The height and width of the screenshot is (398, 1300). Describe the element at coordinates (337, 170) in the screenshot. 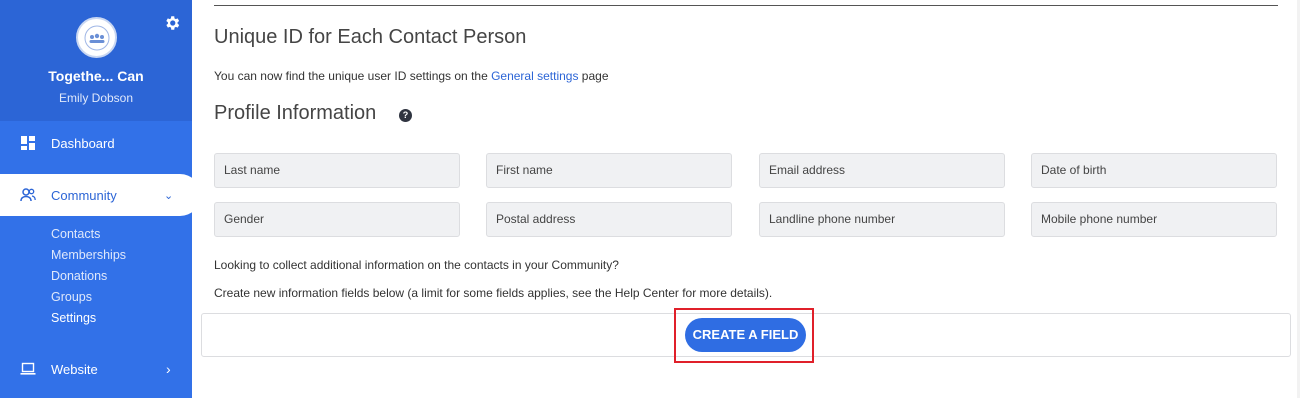

I see `field-last-name: Last name` at that location.